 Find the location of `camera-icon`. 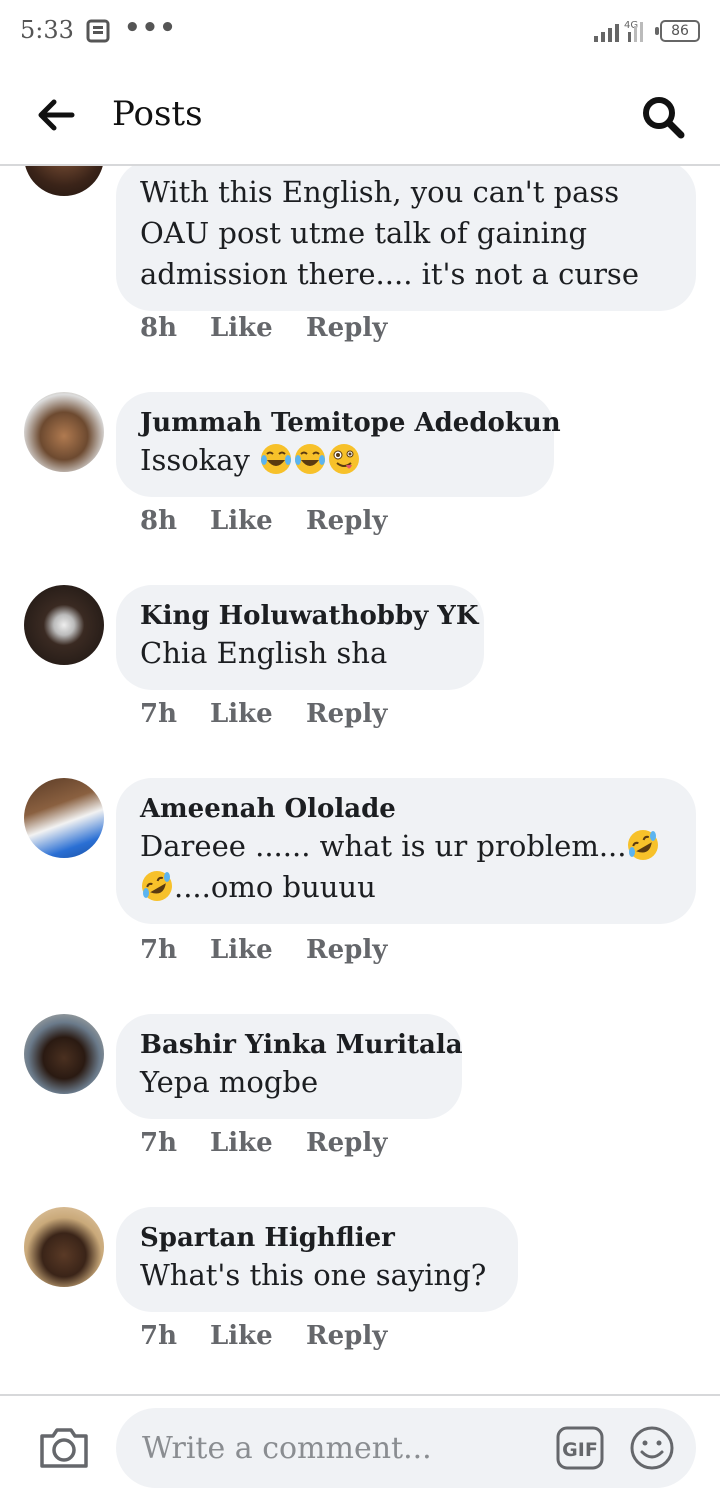

camera-icon is located at coordinates (64, 1447).